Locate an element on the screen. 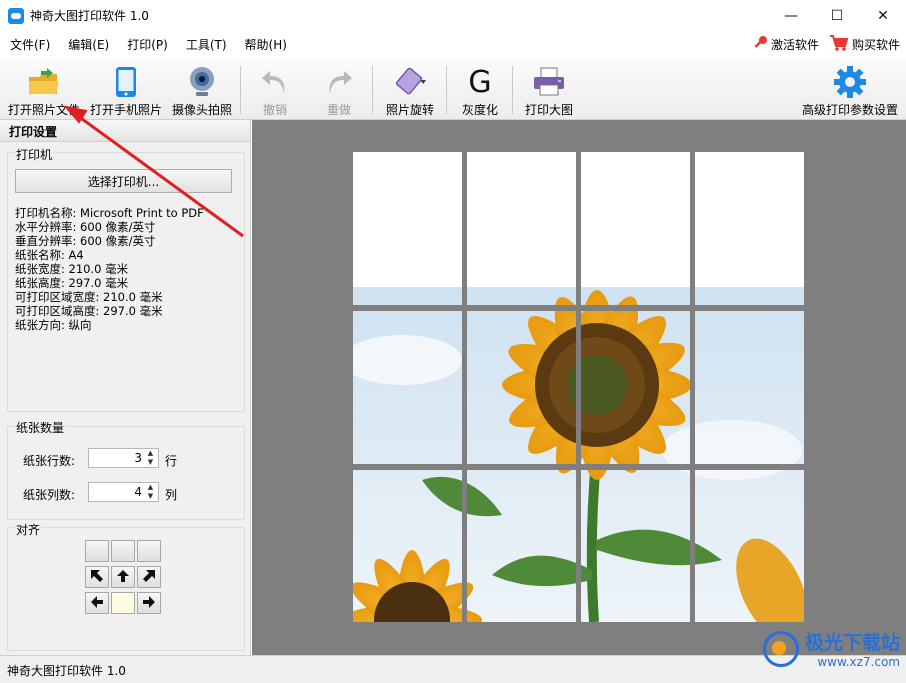  advanced-print-settings-button: 高级打印参数设置 is located at coordinates (850, 90).